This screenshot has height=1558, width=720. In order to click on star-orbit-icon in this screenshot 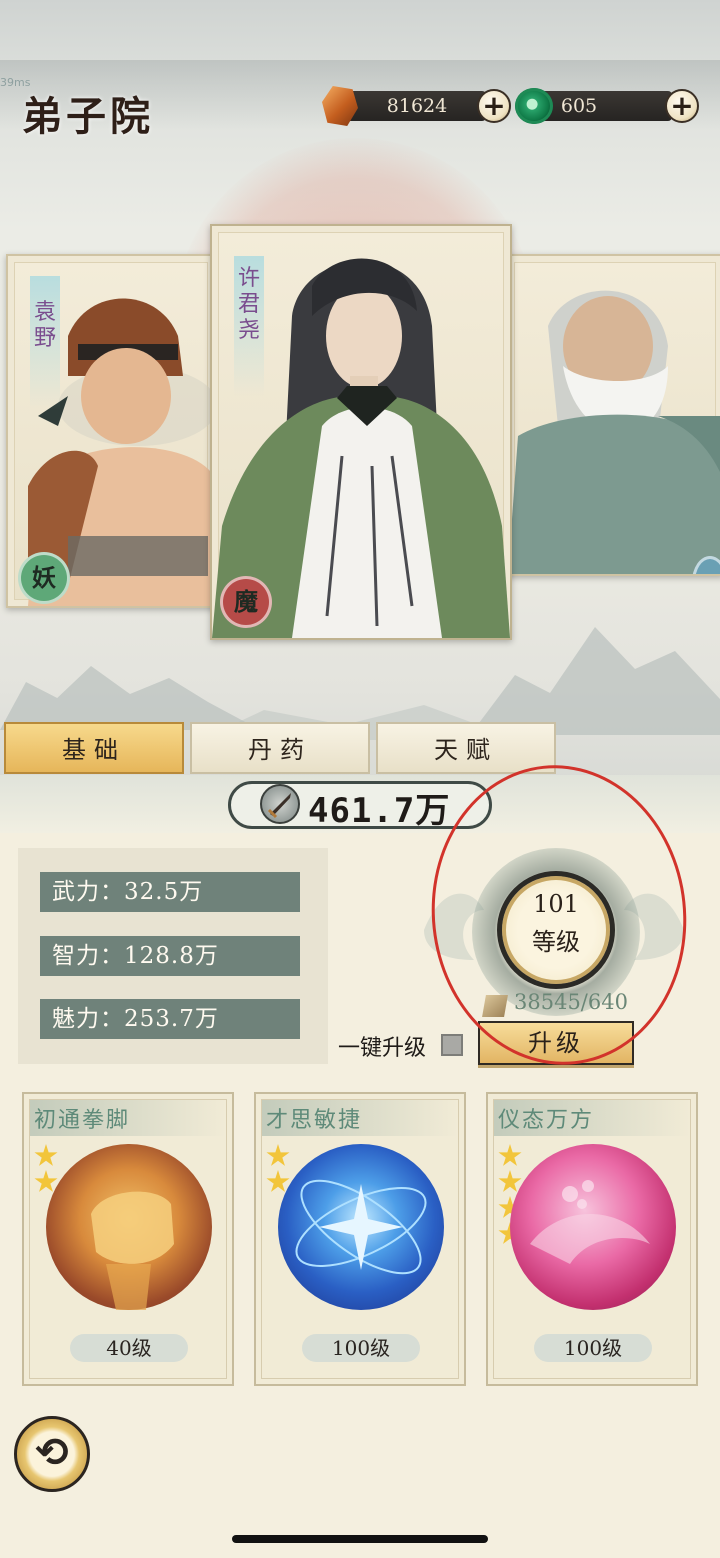, I will do `click(361, 1227)`.